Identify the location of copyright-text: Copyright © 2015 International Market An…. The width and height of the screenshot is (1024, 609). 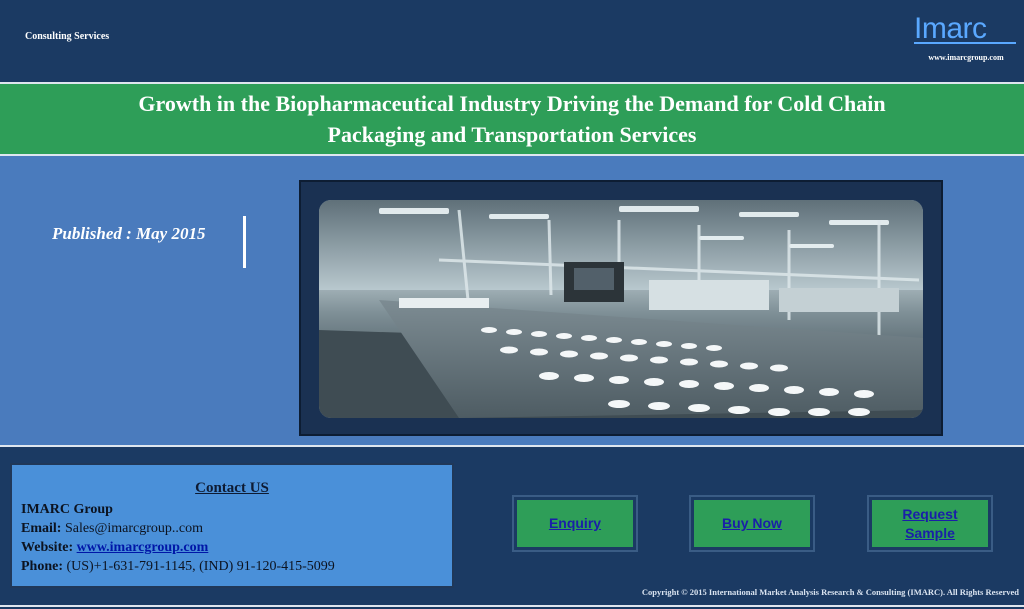
(830, 592).